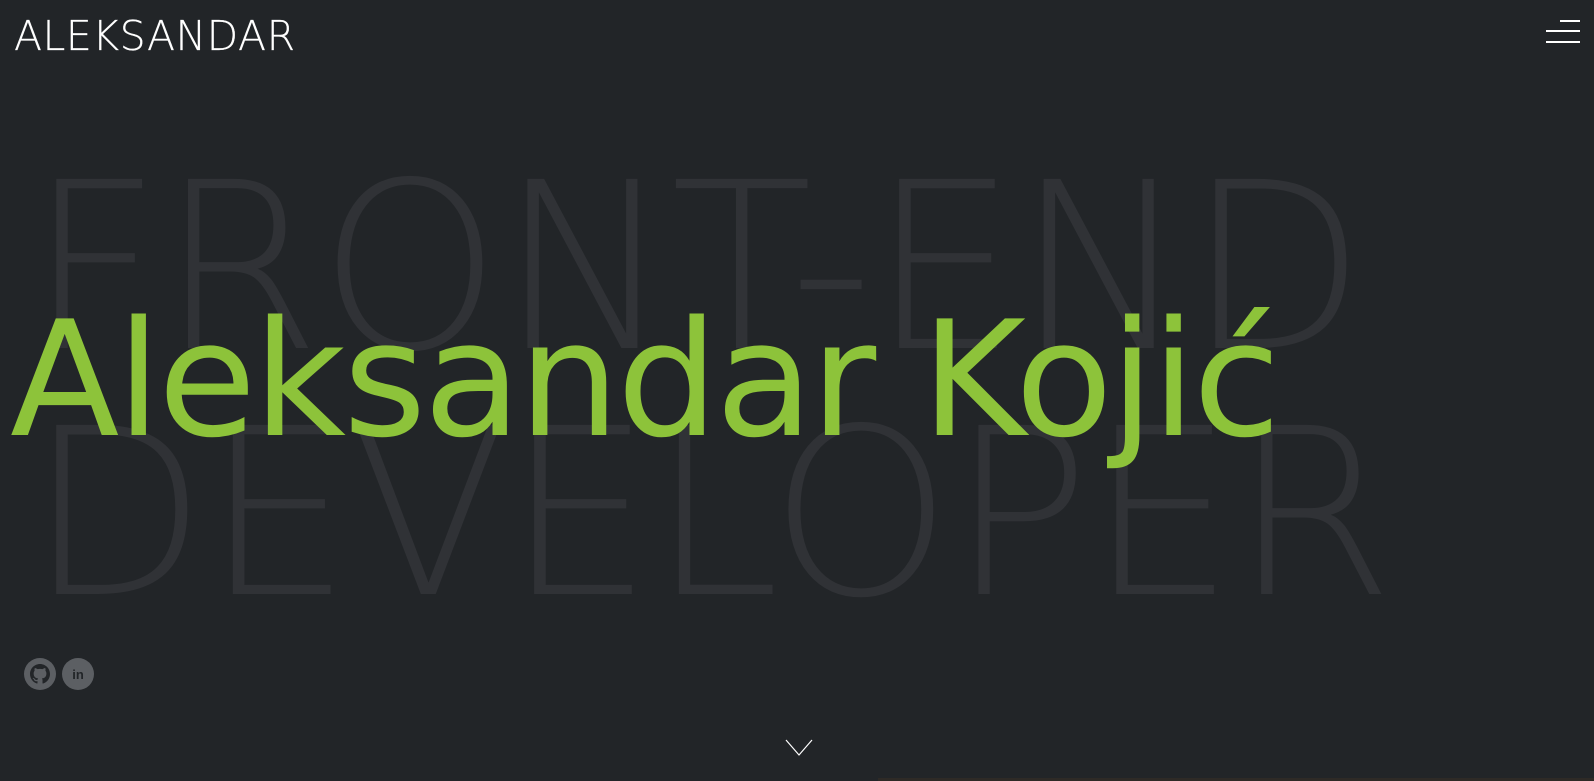 This screenshot has height=781, width=1594. I want to click on github-icon, so click(40, 674).